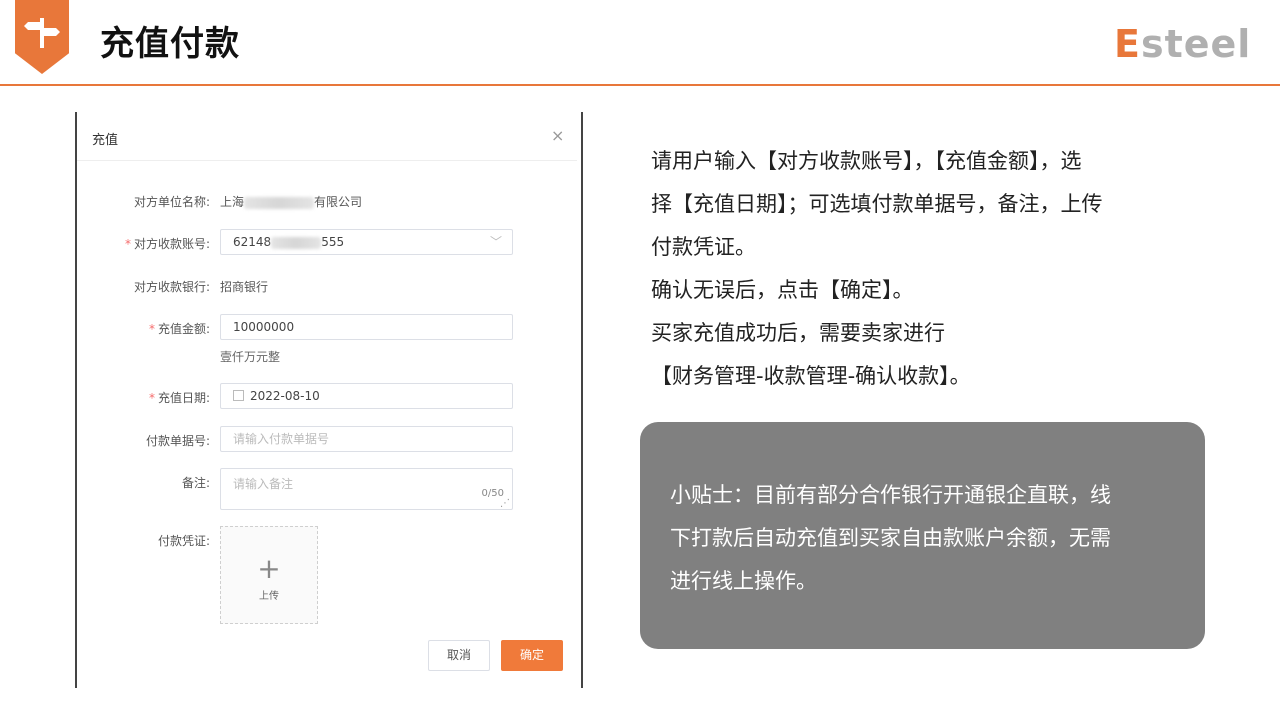  What do you see at coordinates (495, 242) in the screenshot?
I see `chevron-down-icon: ﹀` at bounding box center [495, 242].